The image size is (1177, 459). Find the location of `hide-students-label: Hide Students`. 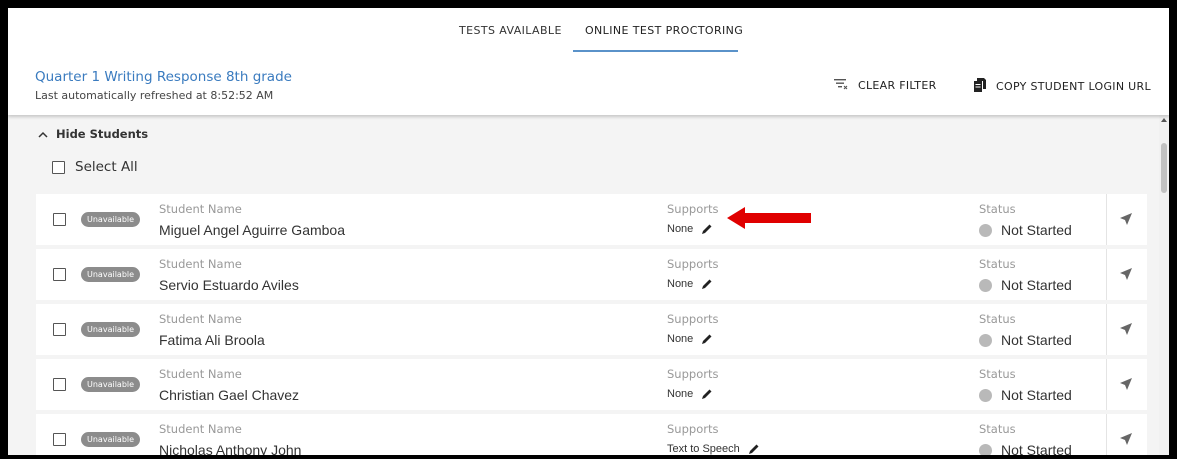

hide-students-label: Hide Students is located at coordinates (102, 134).